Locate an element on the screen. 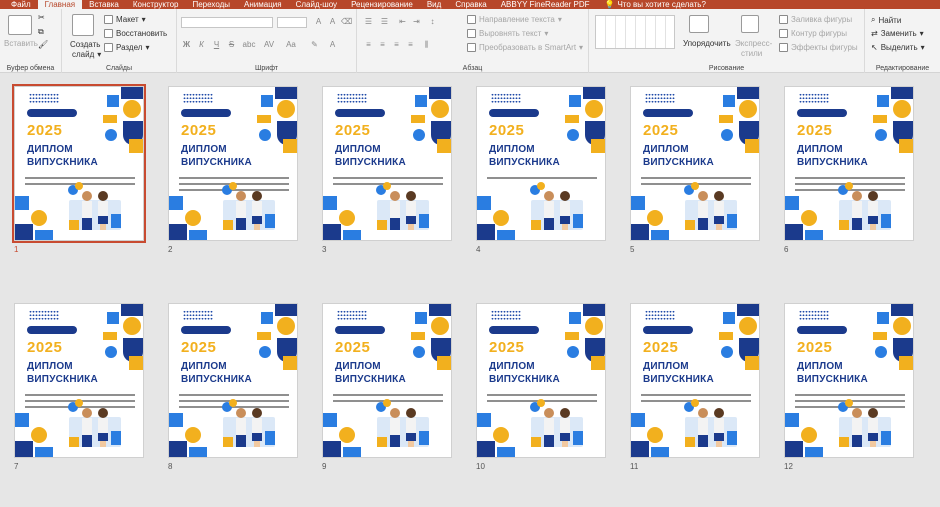 The width and height of the screenshot is (940, 507). slide-number: 3 is located at coordinates (324, 249).